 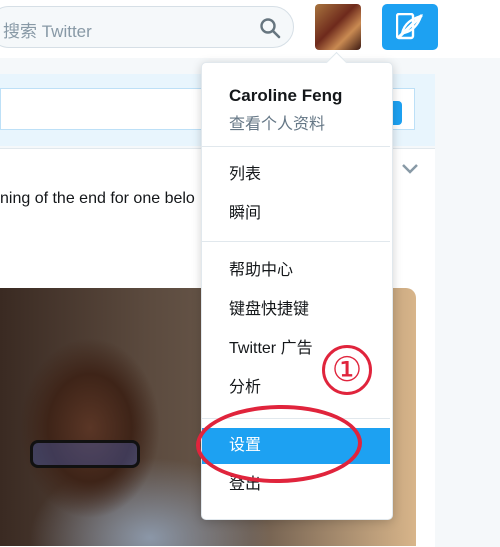 I want to click on quill-icon, so click(x=409, y=26).